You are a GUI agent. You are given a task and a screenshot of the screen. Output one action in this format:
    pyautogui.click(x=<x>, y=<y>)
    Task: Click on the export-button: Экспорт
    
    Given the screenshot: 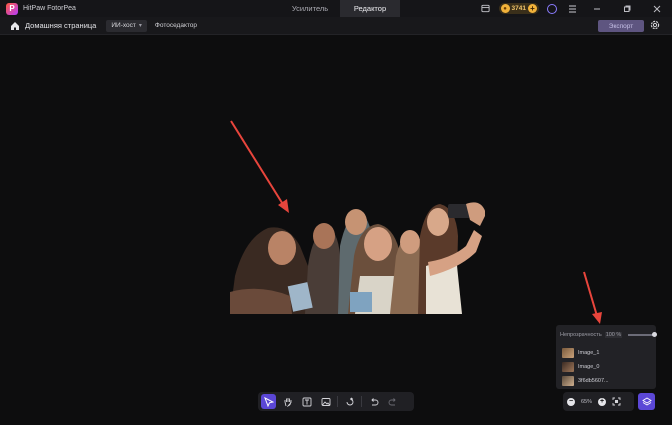 What is the action you would take?
    pyautogui.click(x=621, y=26)
    